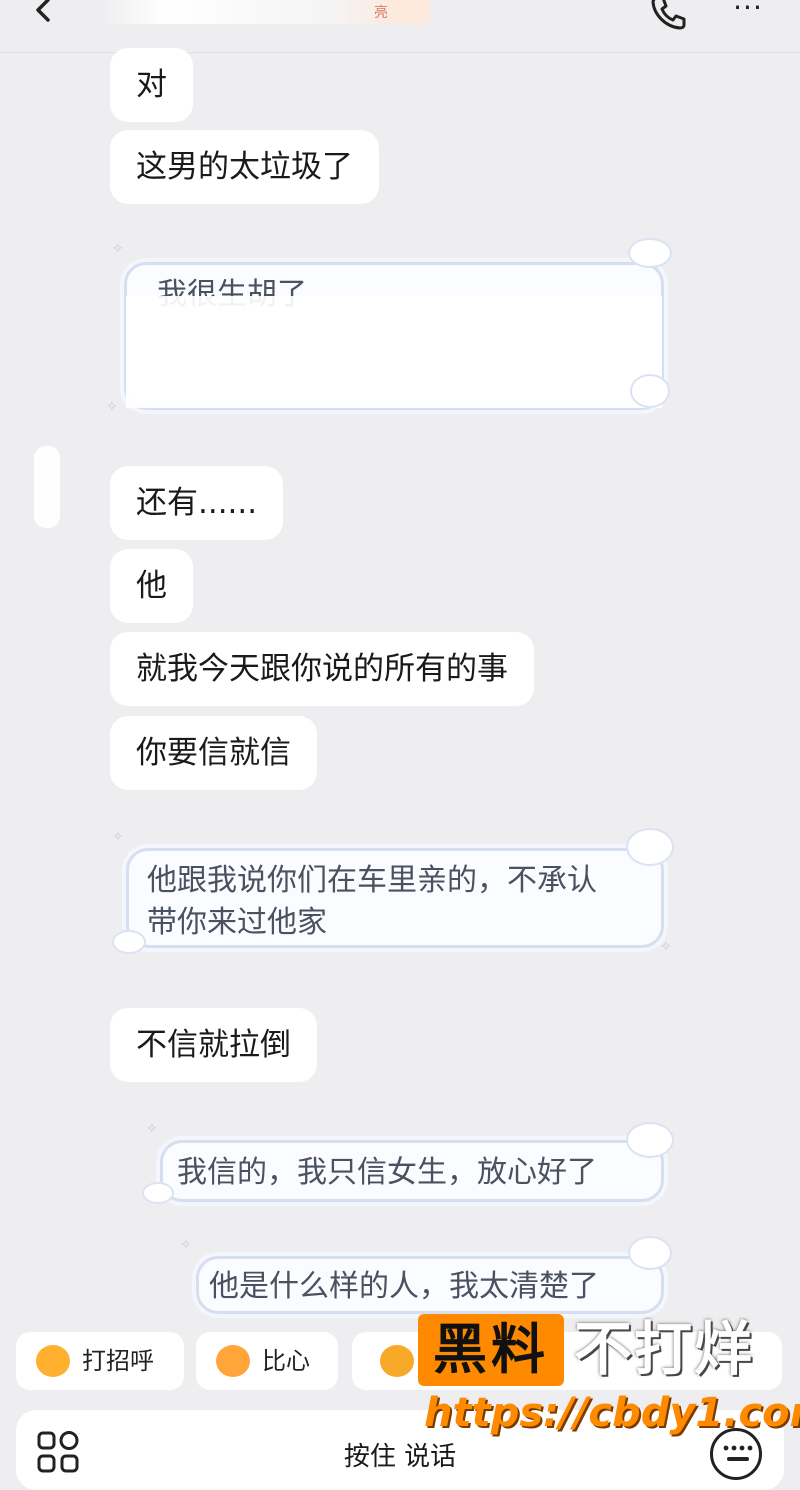 The width and height of the screenshot is (800, 1490). I want to click on message-bubble: 就我今天跟你说的所有的事, so click(322, 669).